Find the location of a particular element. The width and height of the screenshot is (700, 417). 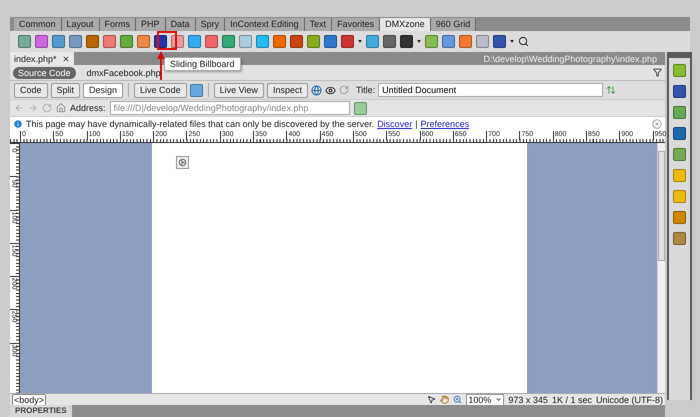

live-button: Inspect is located at coordinates (287, 90).